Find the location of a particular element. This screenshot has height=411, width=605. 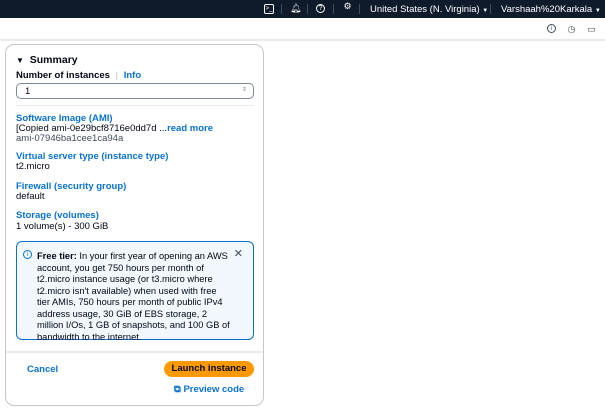

summary-title: Summary is located at coordinates (53, 60).